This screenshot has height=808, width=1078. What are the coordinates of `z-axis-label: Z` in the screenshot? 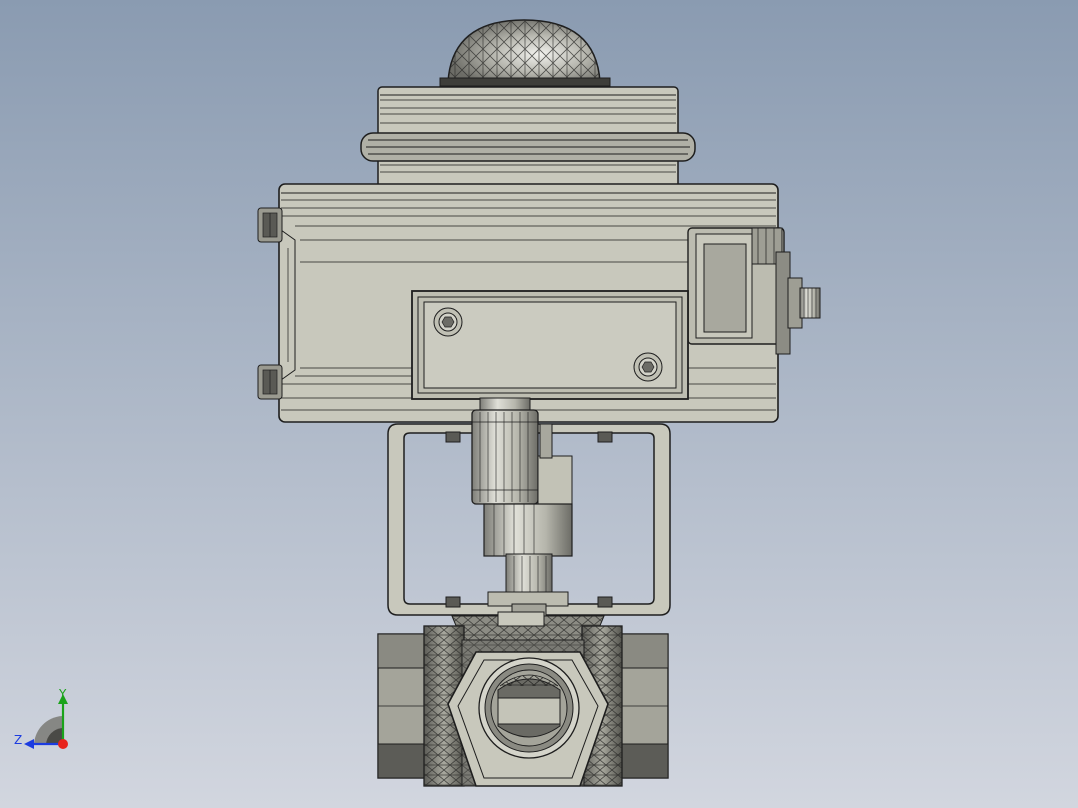 It's located at (18, 740).